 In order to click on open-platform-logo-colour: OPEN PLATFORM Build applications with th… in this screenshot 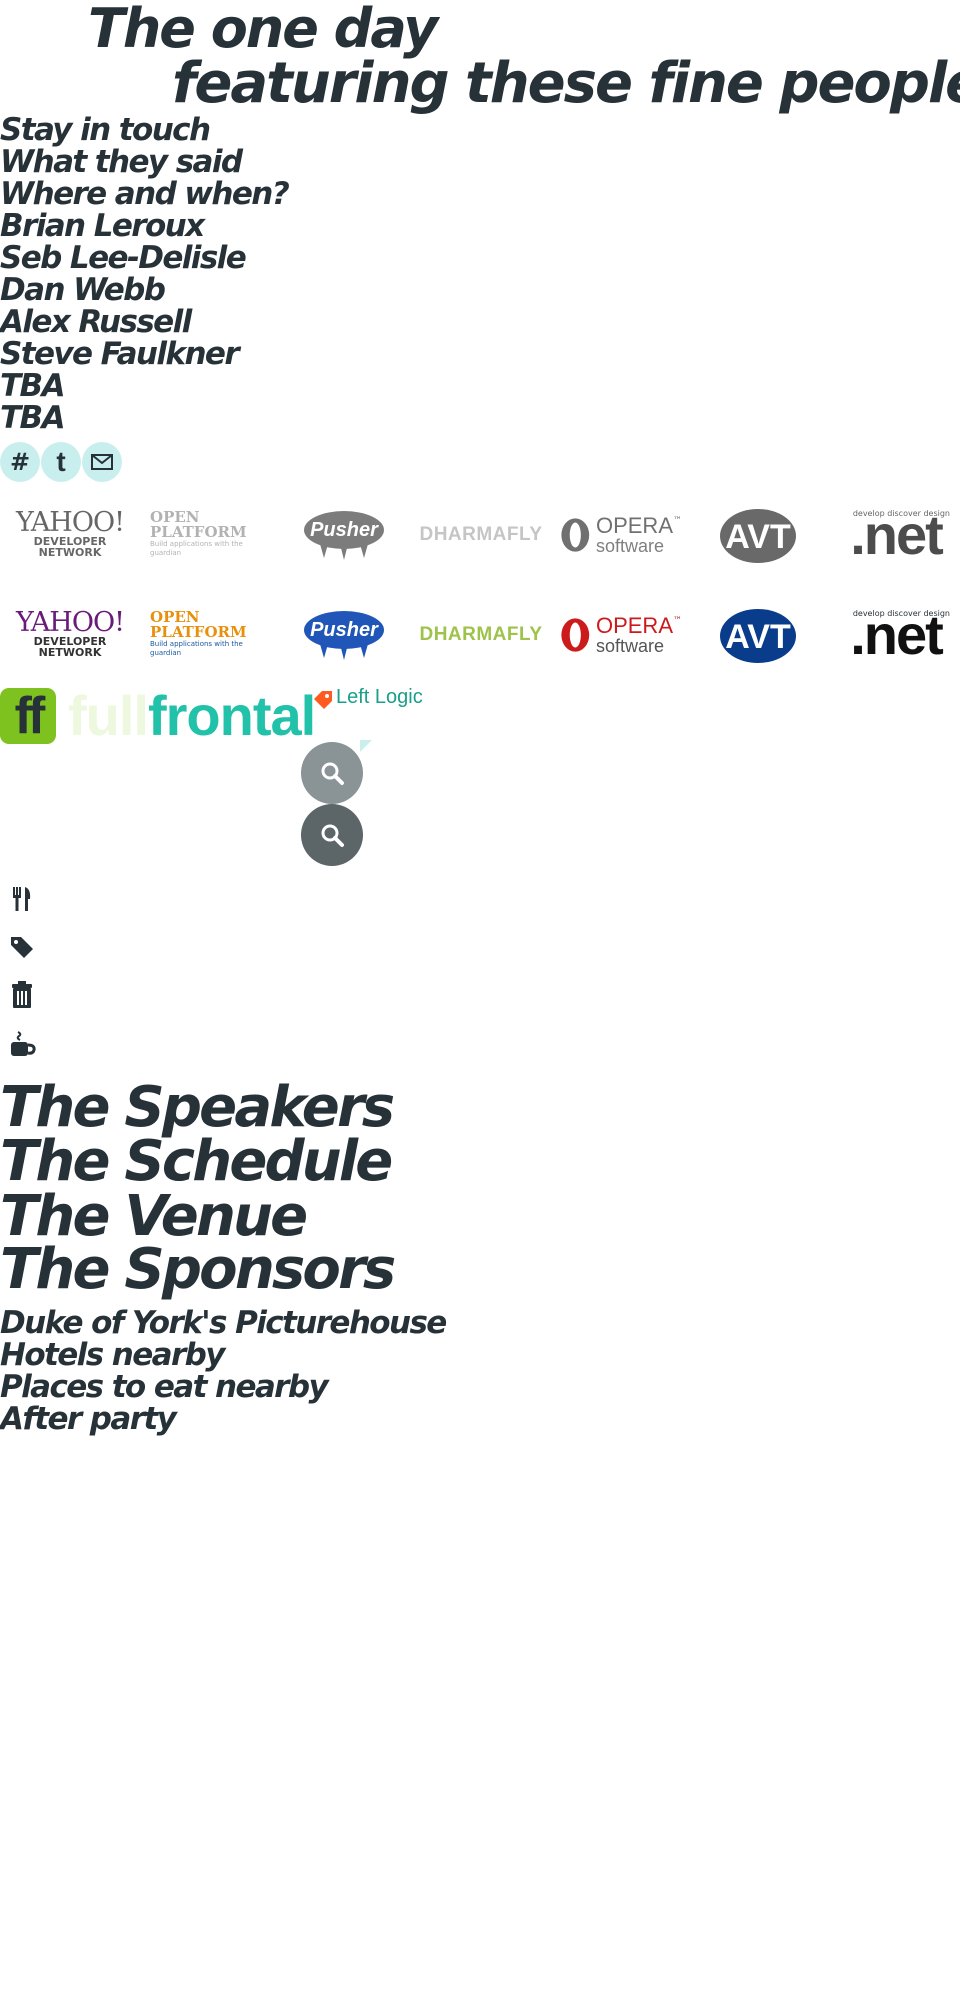, I will do `click(209, 634)`.